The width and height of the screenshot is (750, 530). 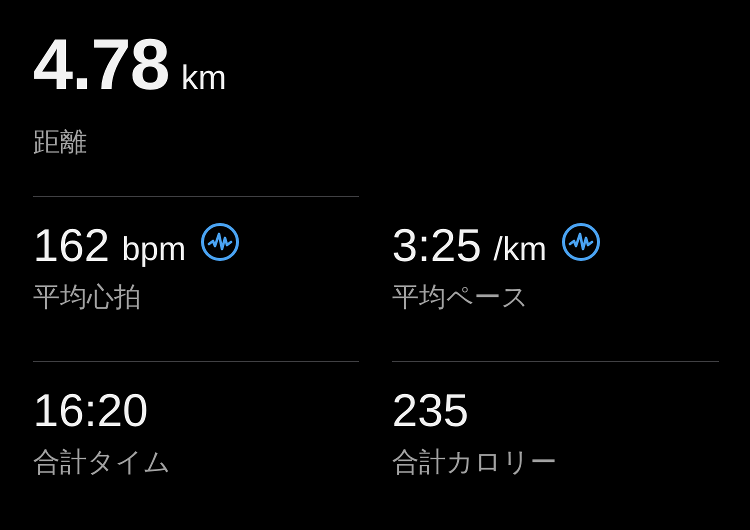 What do you see at coordinates (101, 65) in the screenshot?
I see `distance-value: 4.78` at bounding box center [101, 65].